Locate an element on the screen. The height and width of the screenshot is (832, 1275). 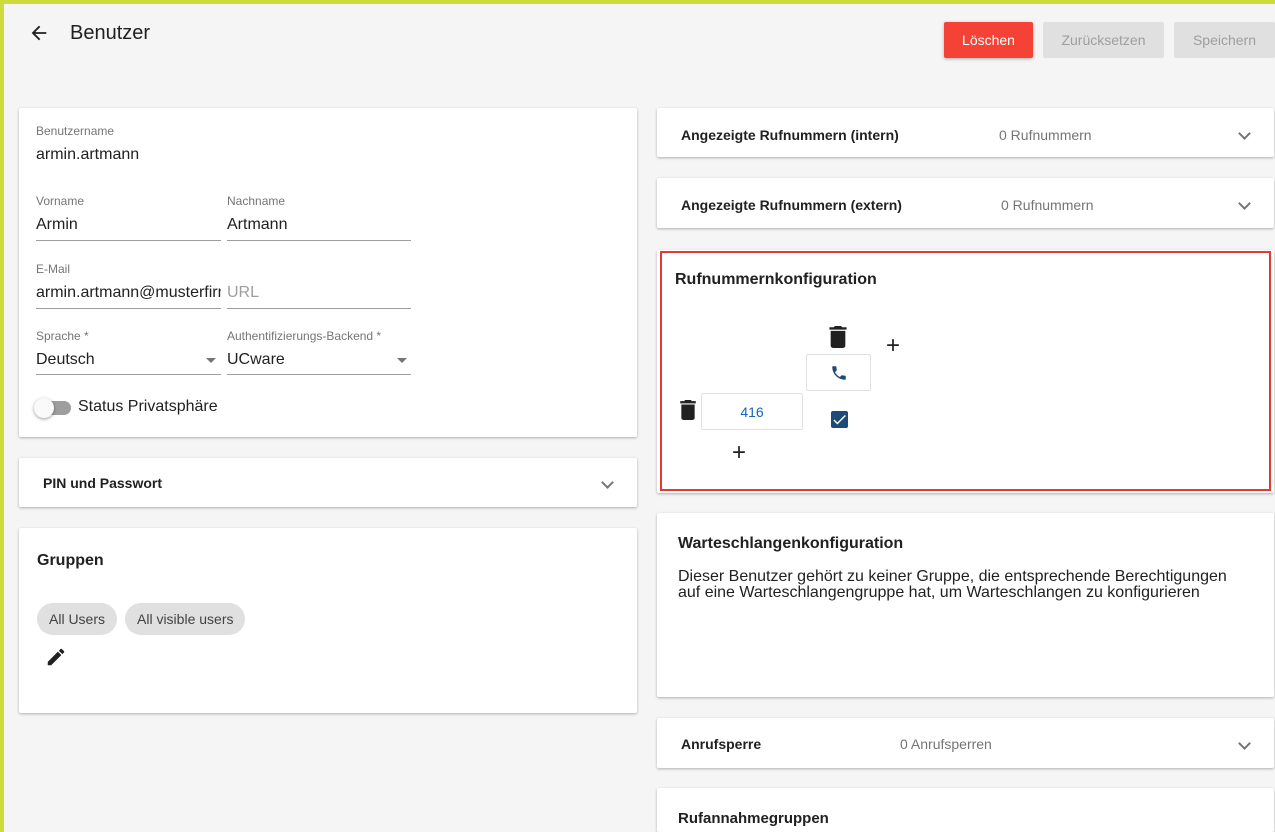
firstname-input: Armin is located at coordinates (128, 225).